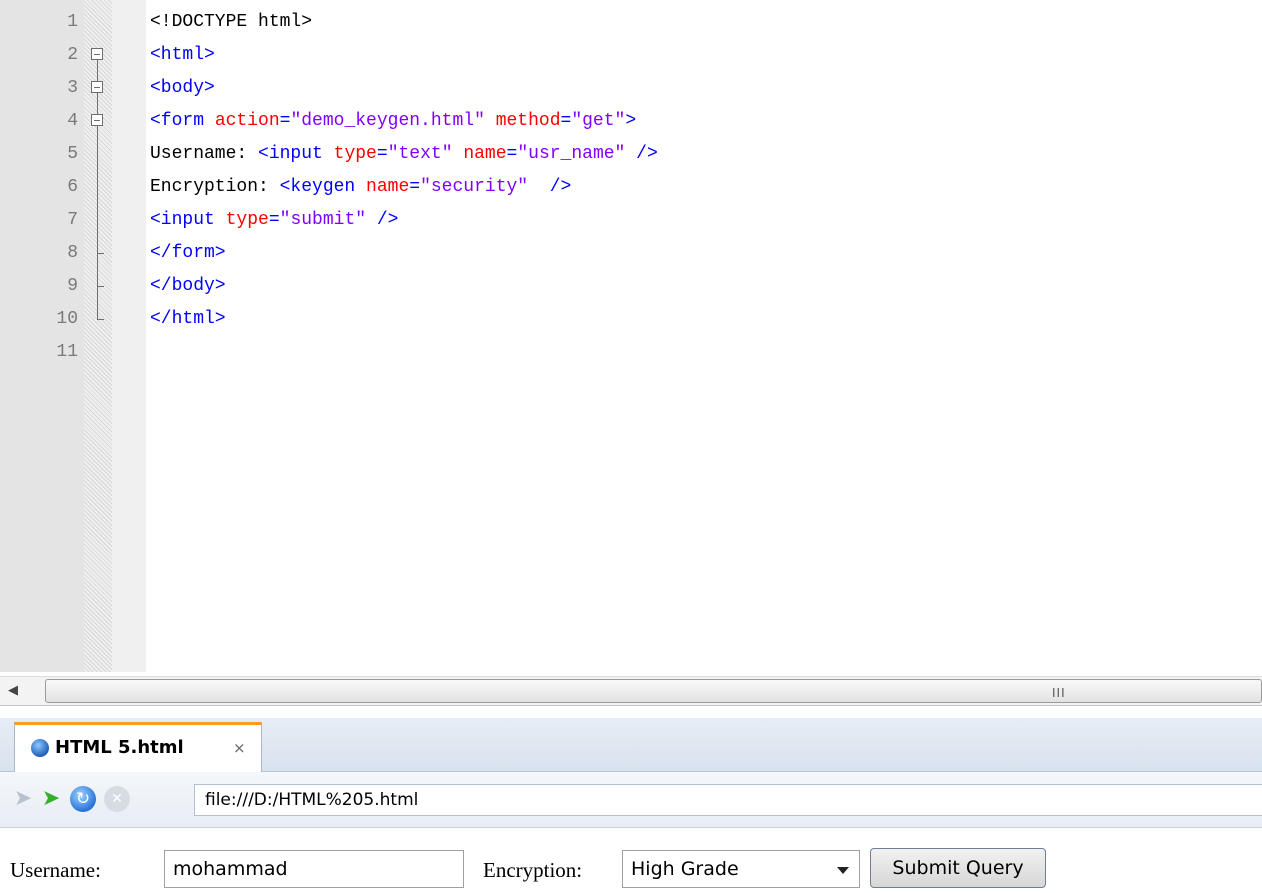 This screenshot has width=1262, height=893. What do you see at coordinates (631, 55) in the screenshot?
I see `code-line: 2 <html>` at bounding box center [631, 55].